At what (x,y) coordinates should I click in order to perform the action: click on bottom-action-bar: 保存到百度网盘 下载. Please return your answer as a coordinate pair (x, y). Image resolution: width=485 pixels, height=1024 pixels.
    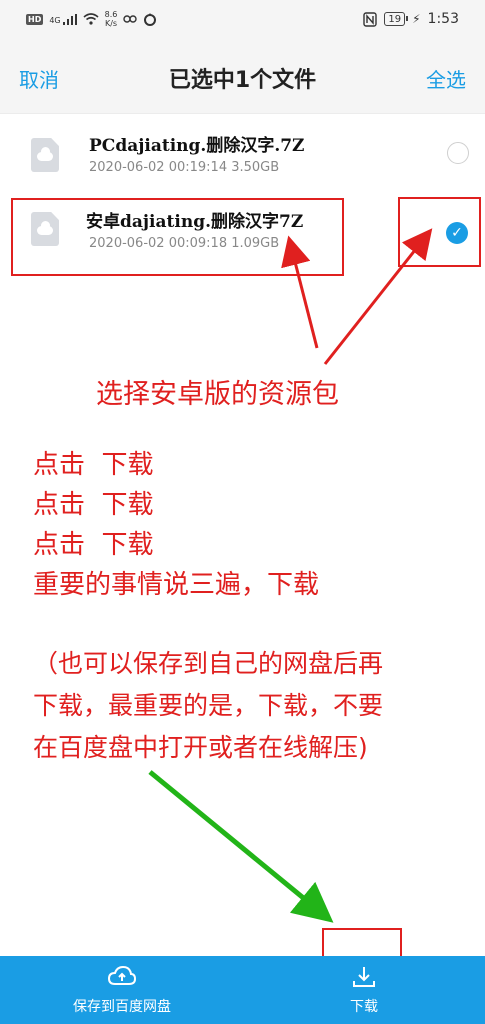
    Looking at the image, I should click on (242, 990).